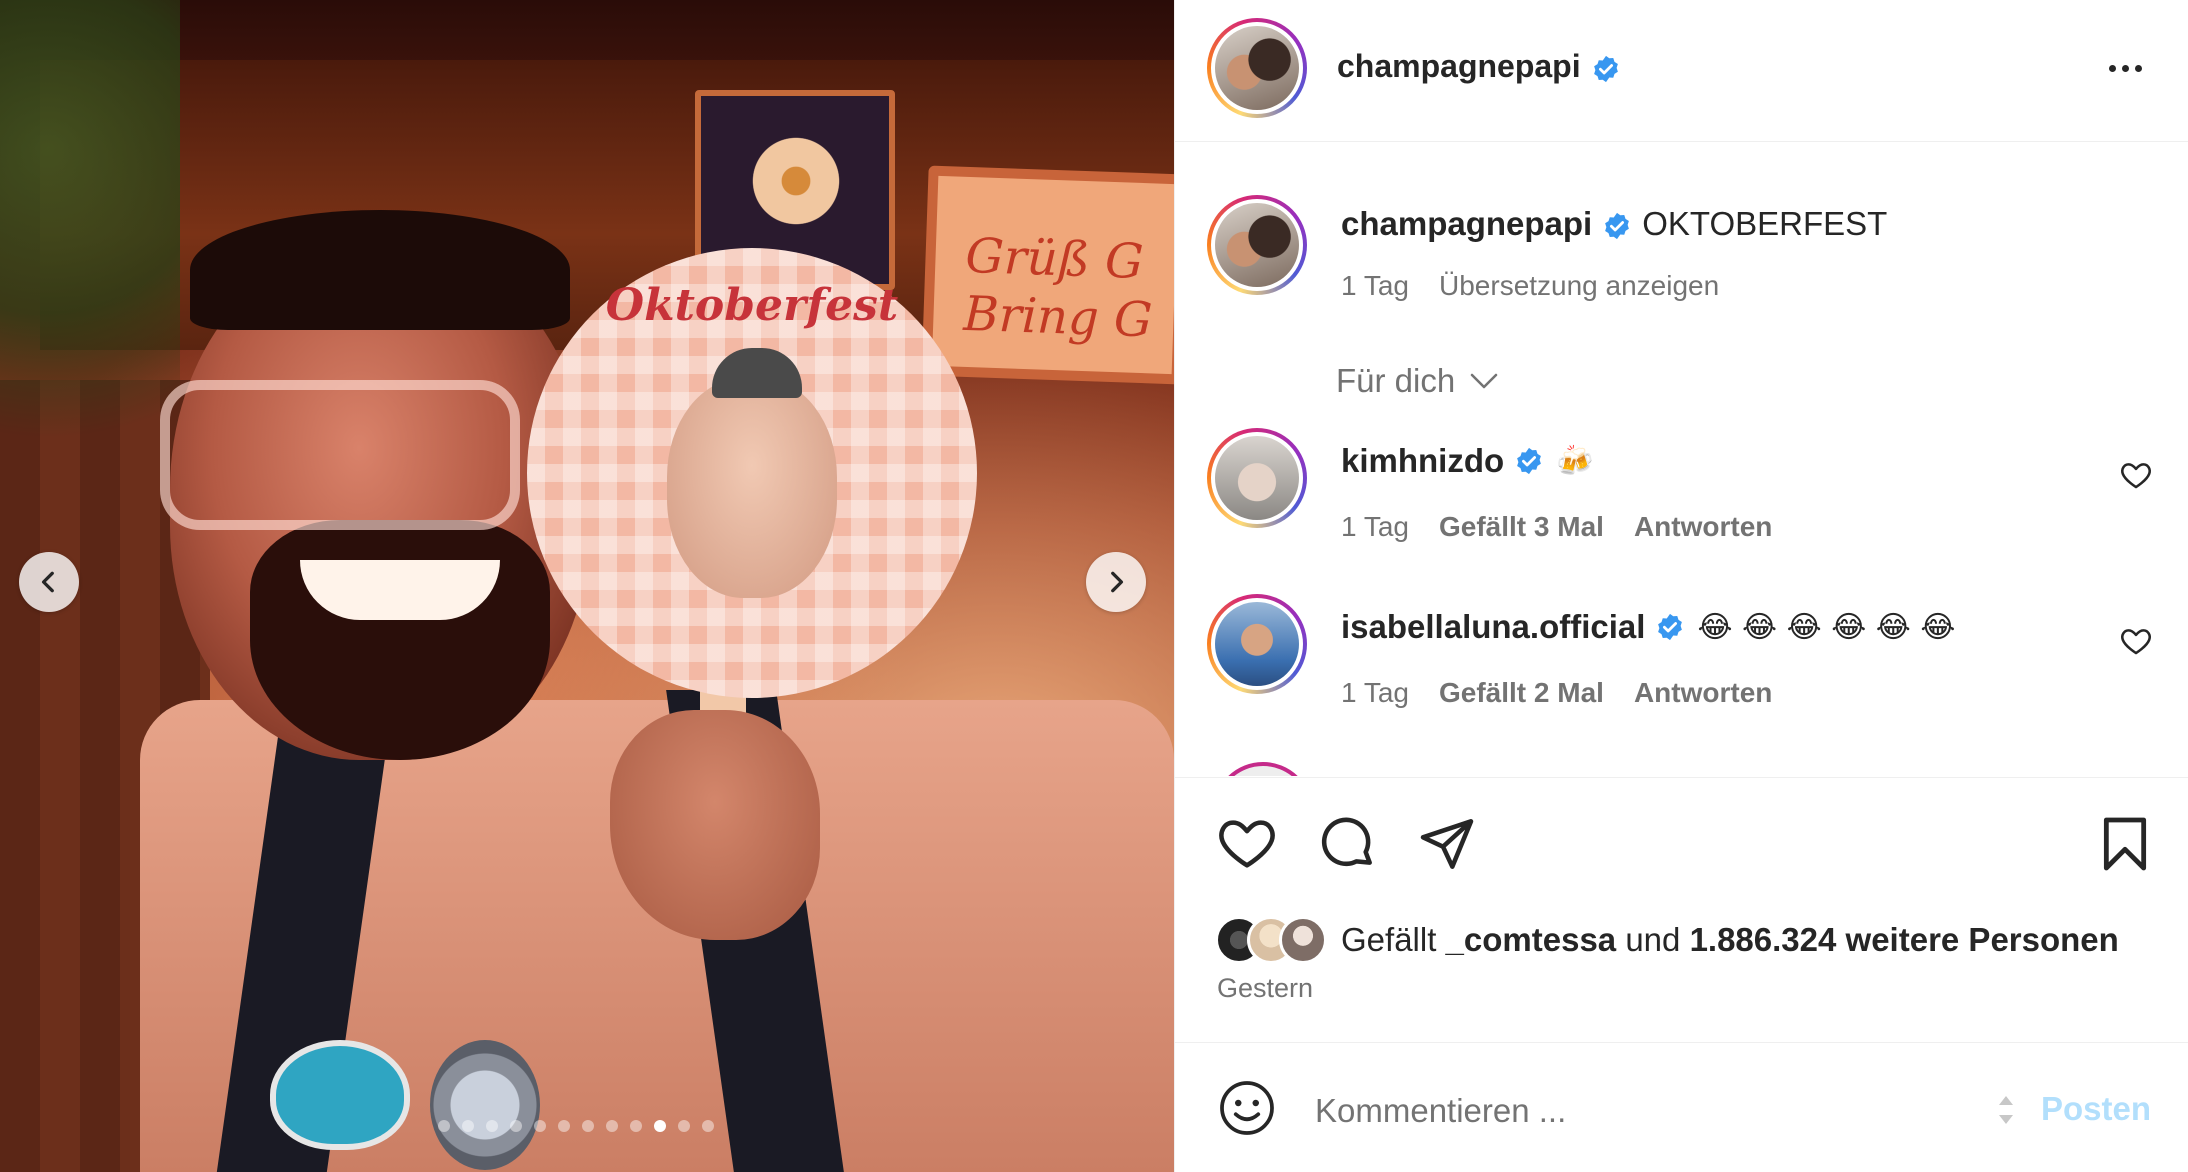 This screenshot has height=1172, width=2188. I want to click on comment-username: isabellaluna.official, so click(1493, 627).